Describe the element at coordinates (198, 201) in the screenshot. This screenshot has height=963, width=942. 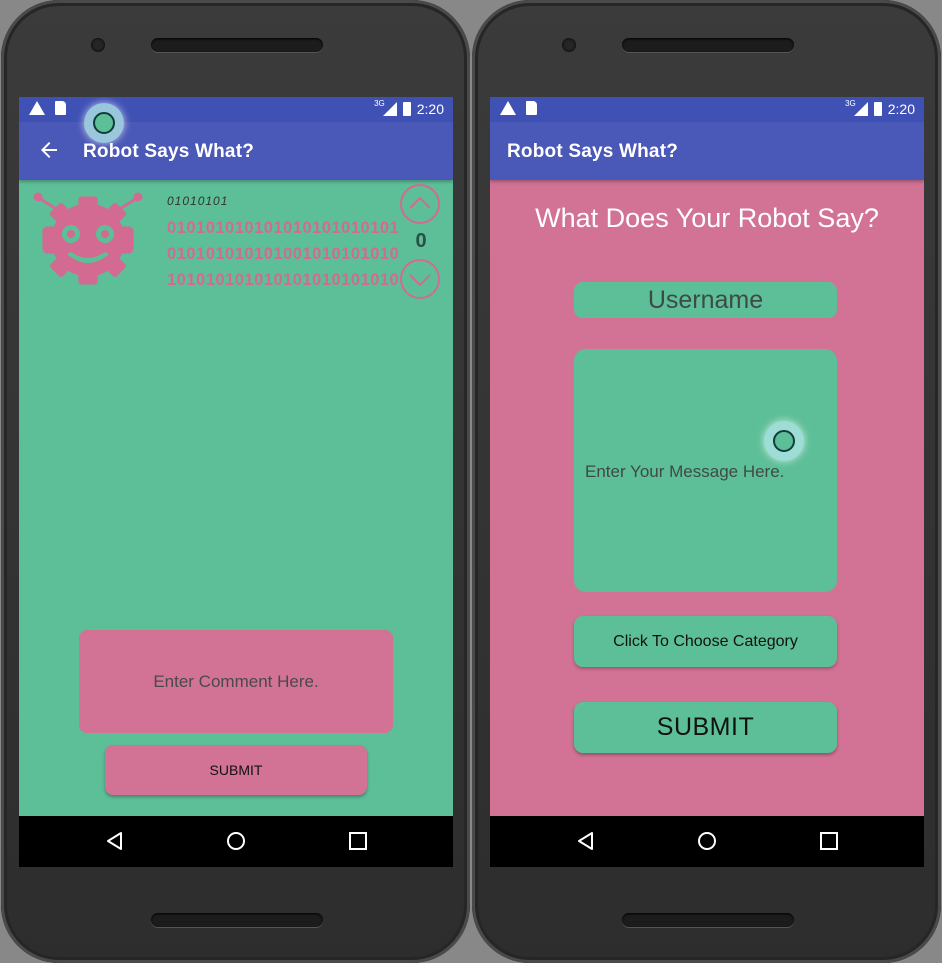
I see `post-header: 01010101` at that location.